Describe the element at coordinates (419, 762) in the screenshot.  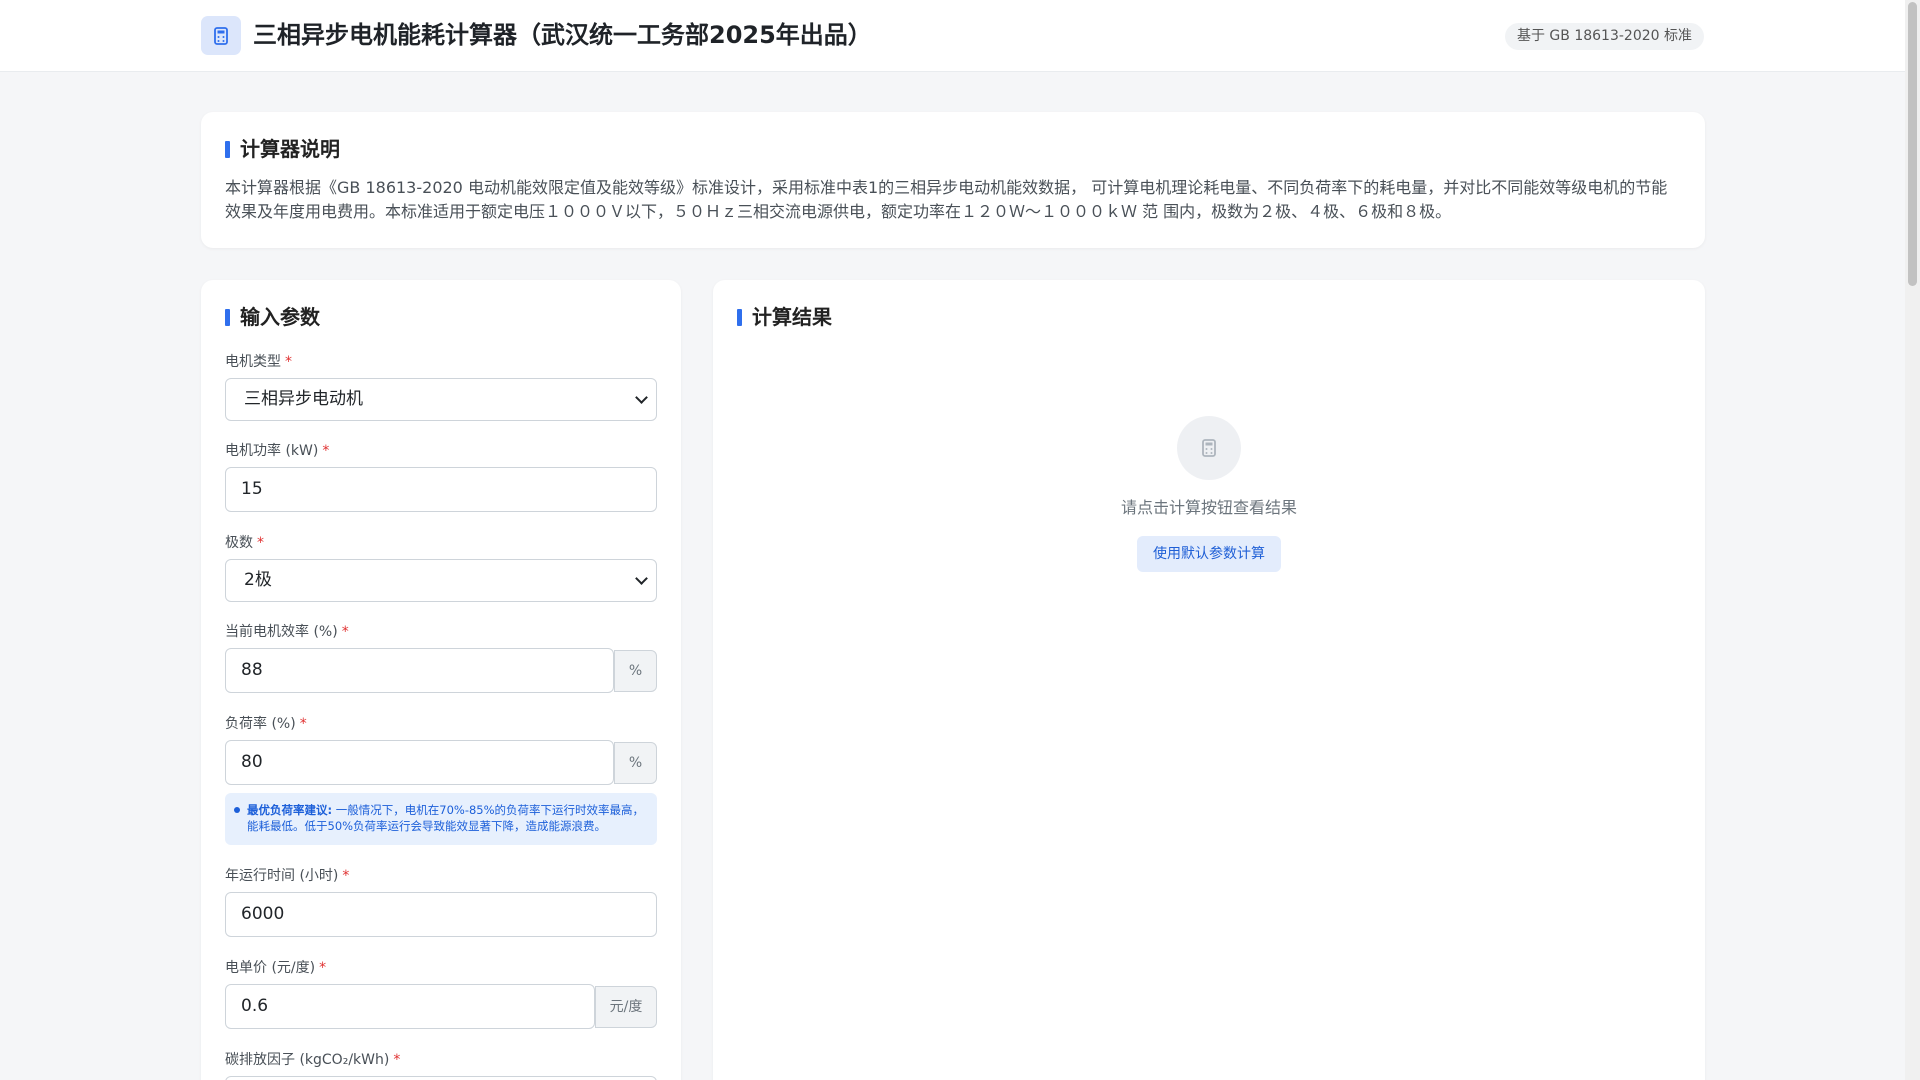
I see `load-rate-input: 80` at that location.